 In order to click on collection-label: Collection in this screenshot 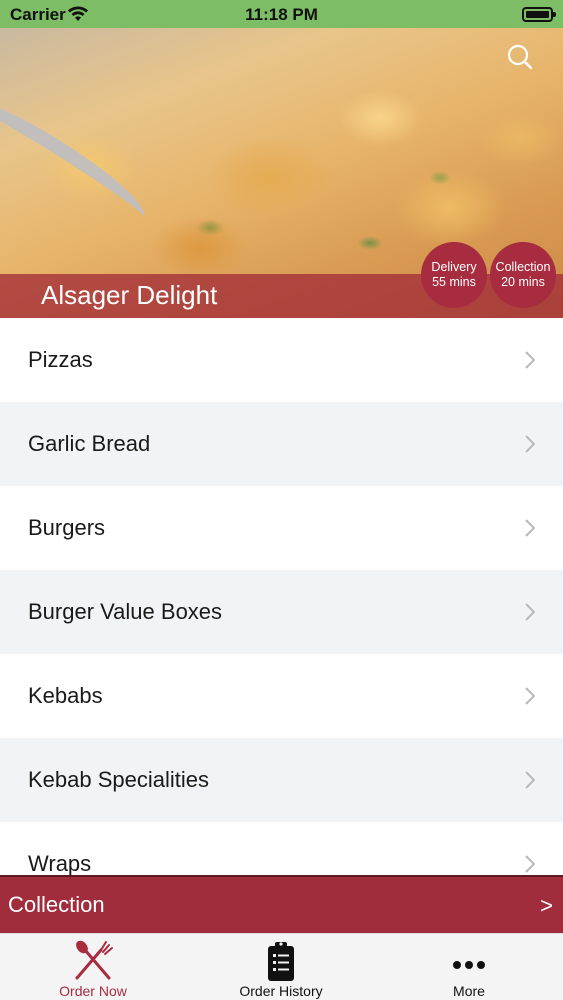, I will do `click(523, 267)`.